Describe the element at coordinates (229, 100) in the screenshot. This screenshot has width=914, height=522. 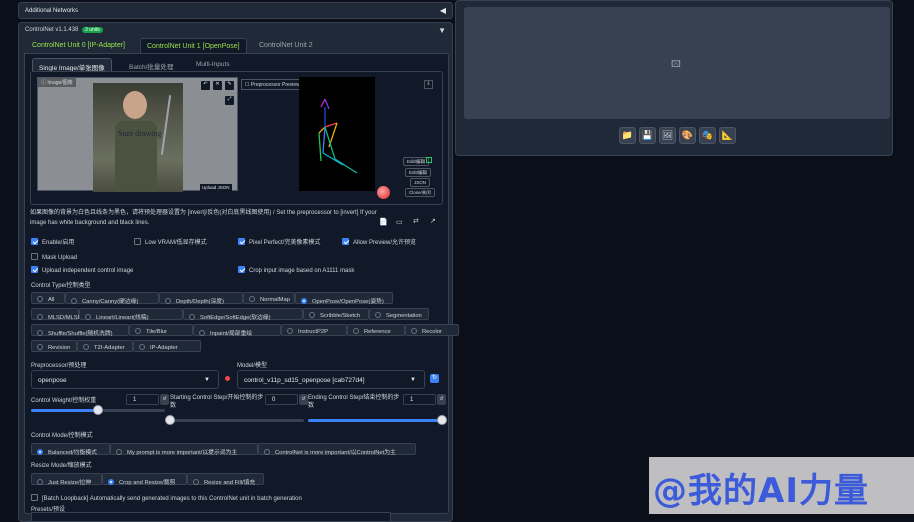
I see `expand-icon: ⤢` at that location.